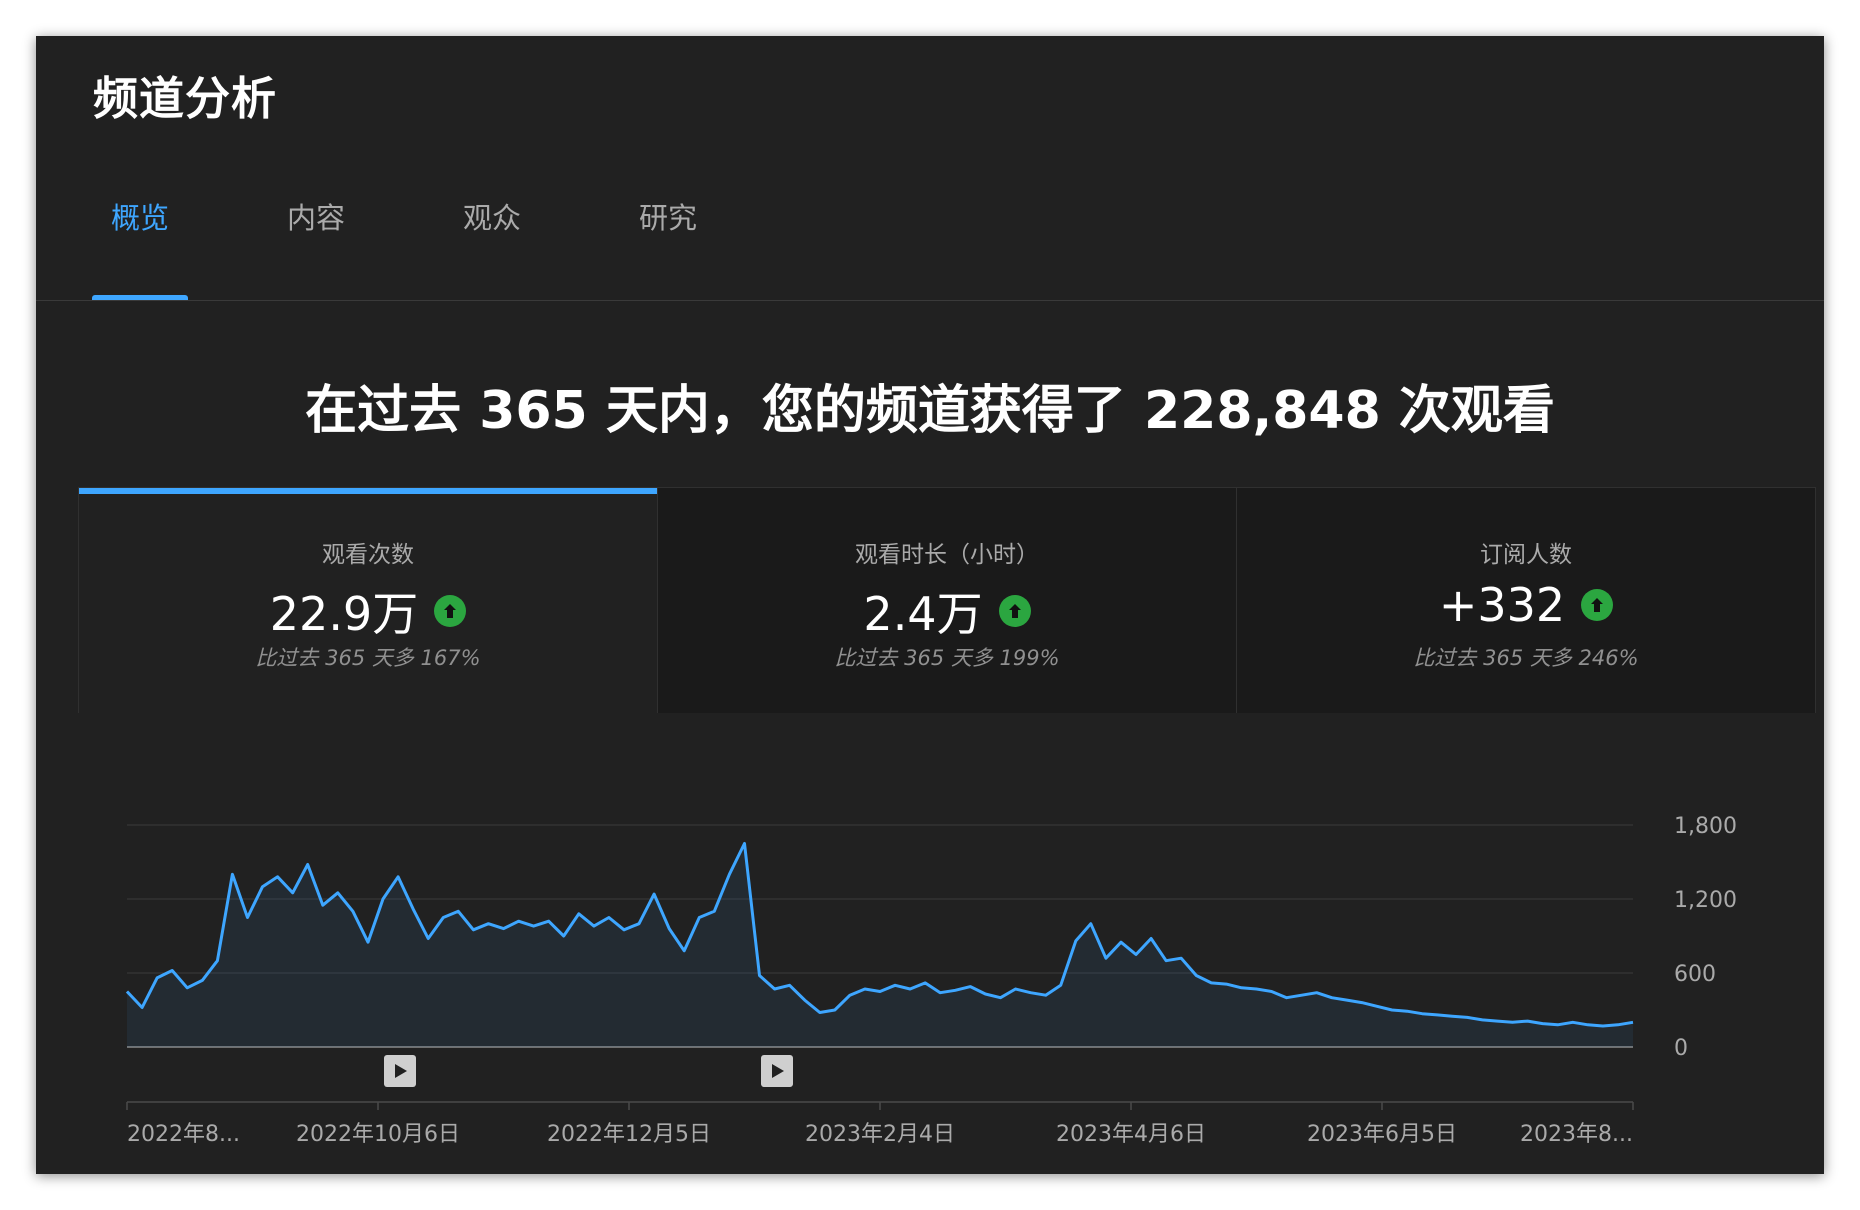  I want to click on metric-card-subscribers: 订阅人数 +332 比过去 365 天多 246%, so click(1526, 600).